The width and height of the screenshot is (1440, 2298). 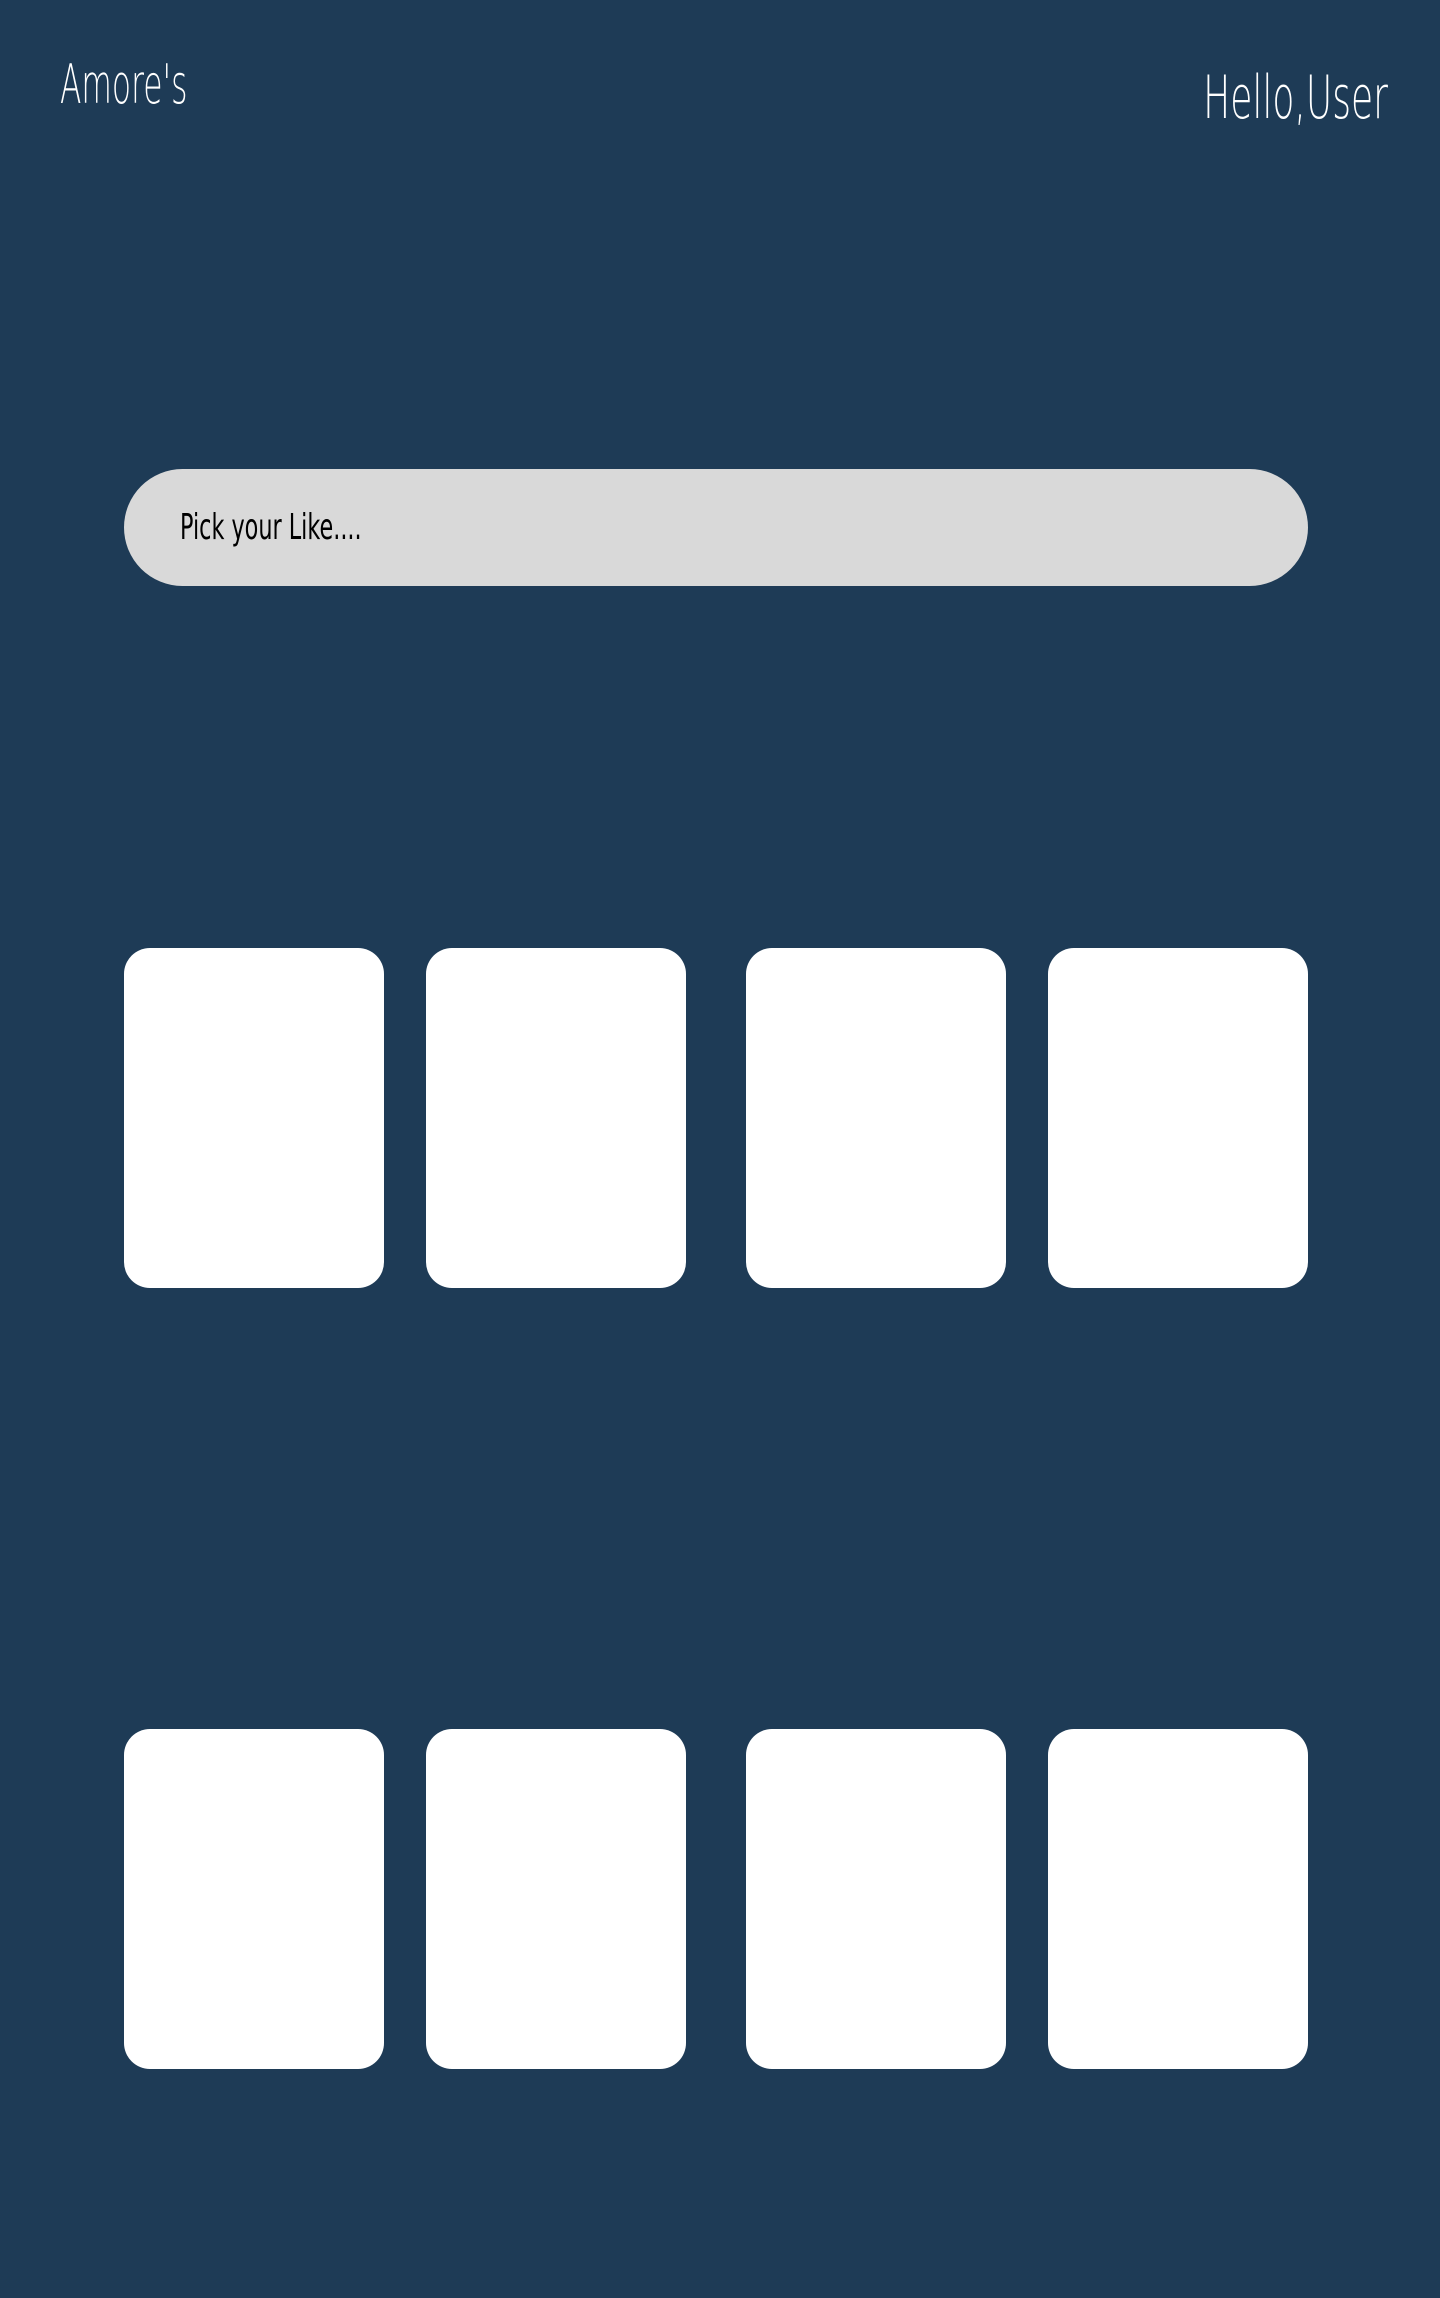 I want to click on search-bar, so click(x=716, y=527).